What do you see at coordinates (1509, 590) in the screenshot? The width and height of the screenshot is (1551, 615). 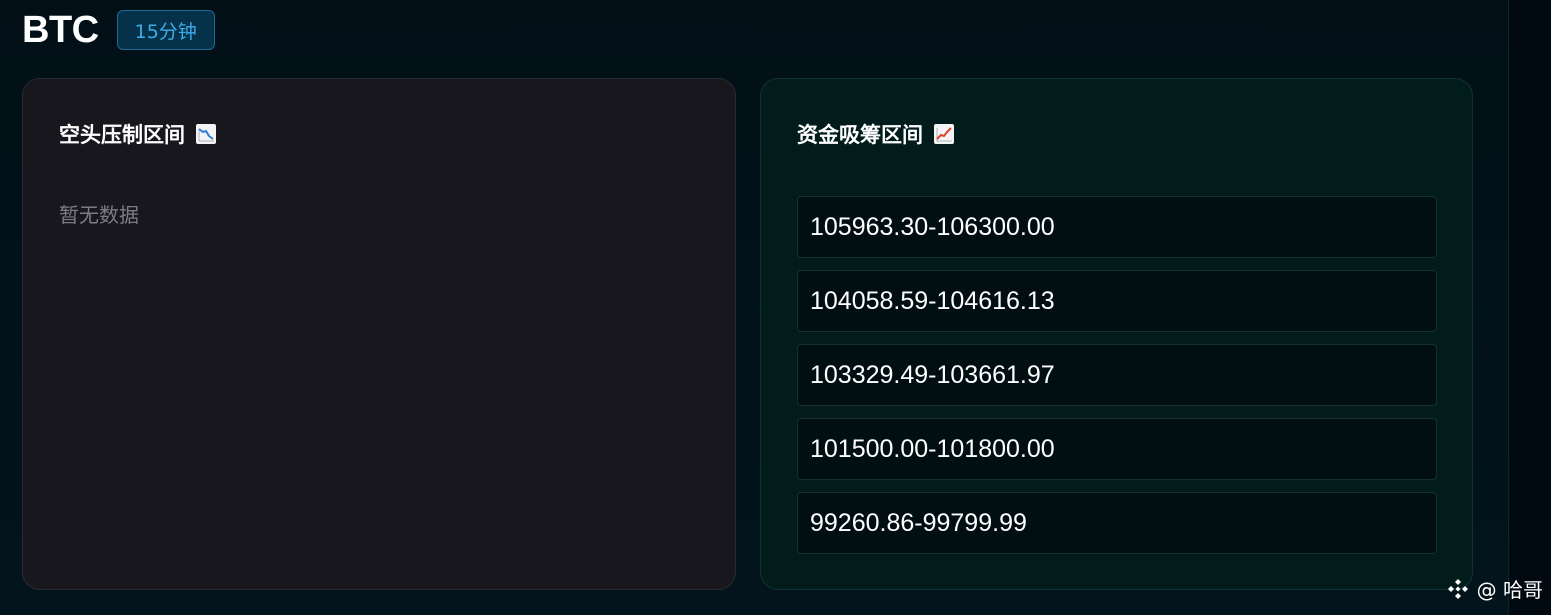 I see `watermark-text: @ 哈哥` at bounding box center [1509, 590].